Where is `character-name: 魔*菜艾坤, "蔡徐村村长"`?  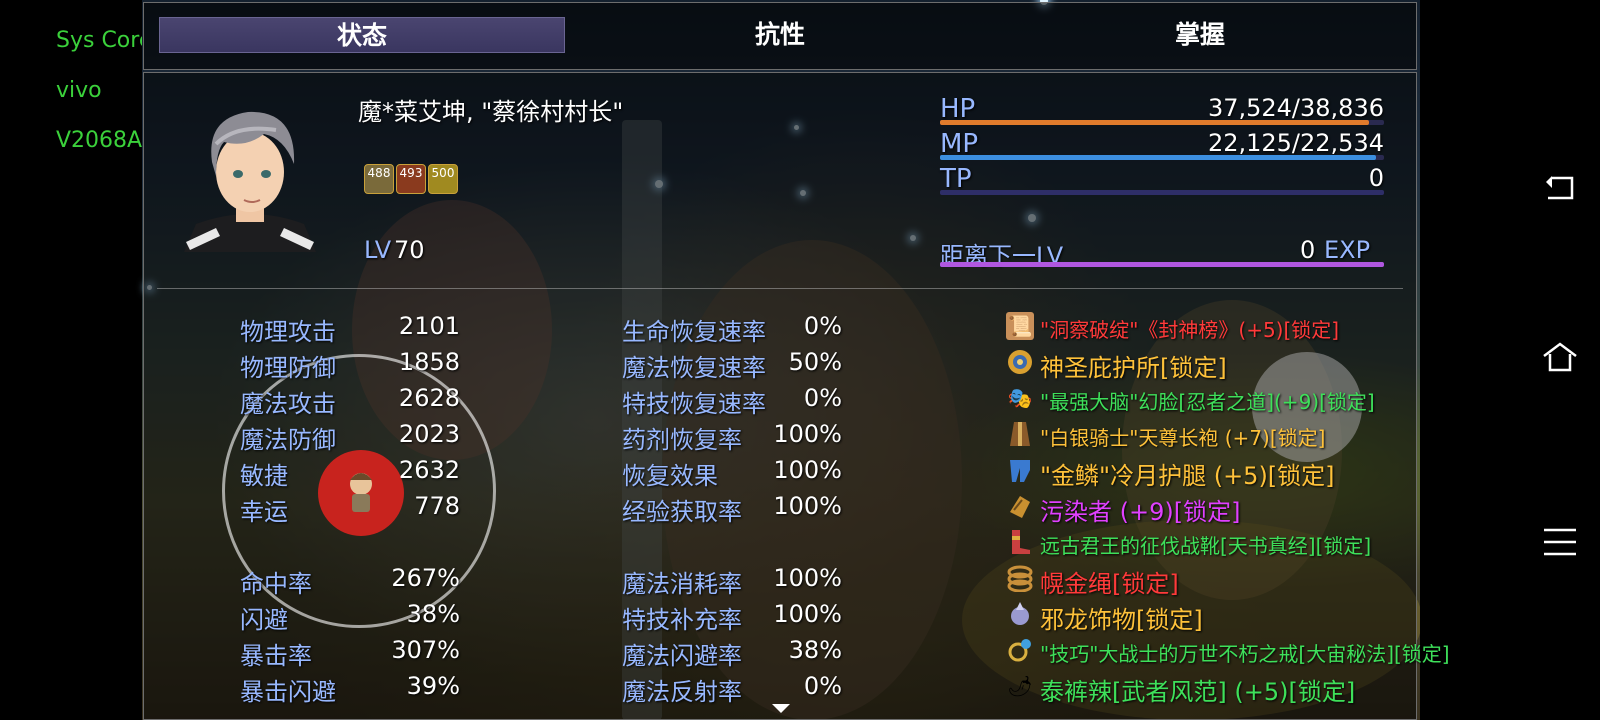 character-name: 魔*菜艾坤, "蔡徐村村长" is located at coordinates (491, 112).